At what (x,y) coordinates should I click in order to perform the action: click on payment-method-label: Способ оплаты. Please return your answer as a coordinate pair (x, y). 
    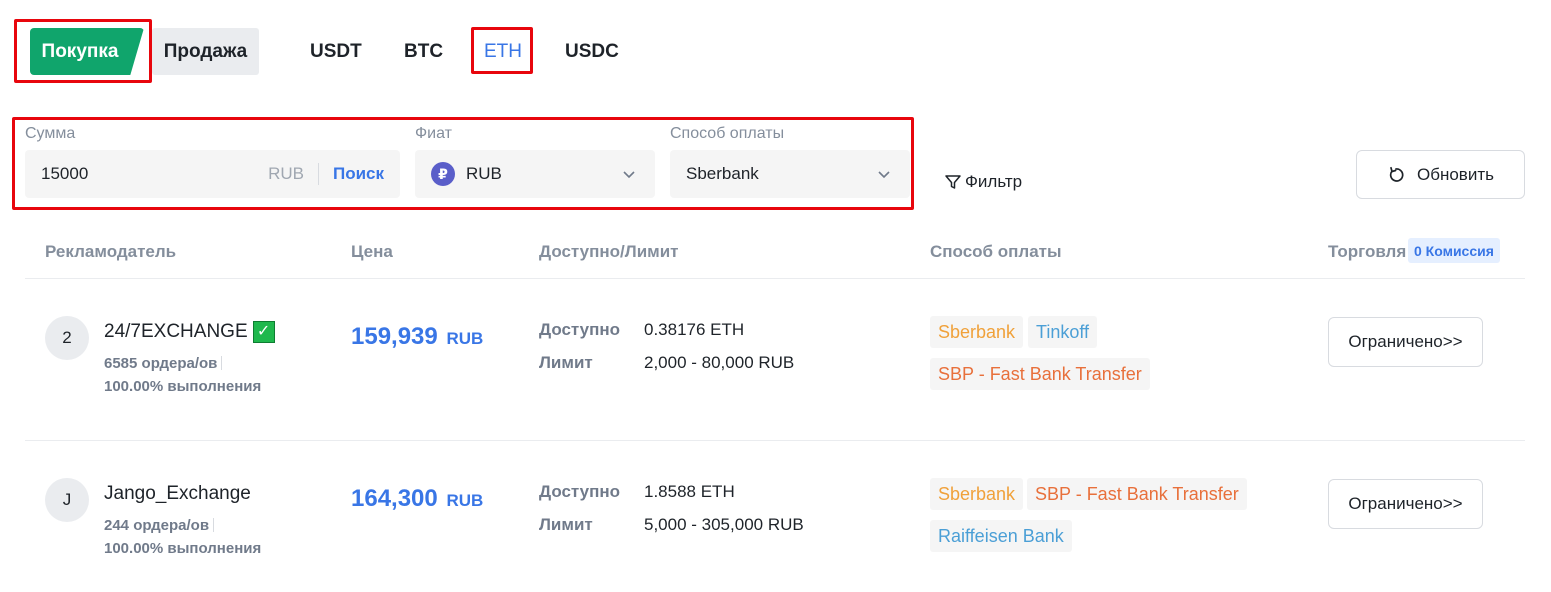
    Looking at the image, I should click on (727, 133).